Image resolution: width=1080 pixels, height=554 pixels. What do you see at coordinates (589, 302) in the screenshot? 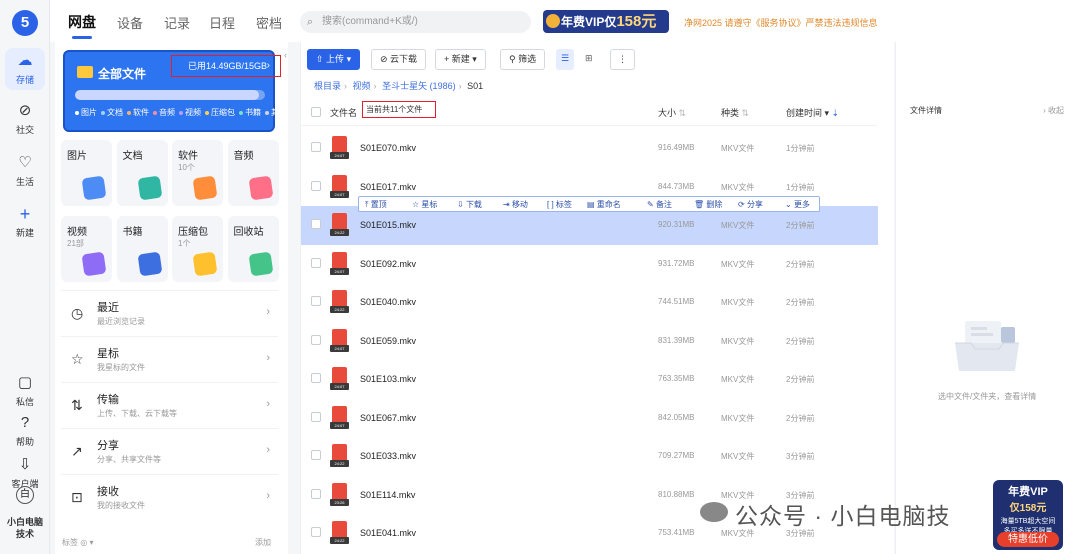
I see `table-row: 24:22 S01E040.mkv 744.51MB MKV文件 2分钟前` at bounding box center [589, 302].